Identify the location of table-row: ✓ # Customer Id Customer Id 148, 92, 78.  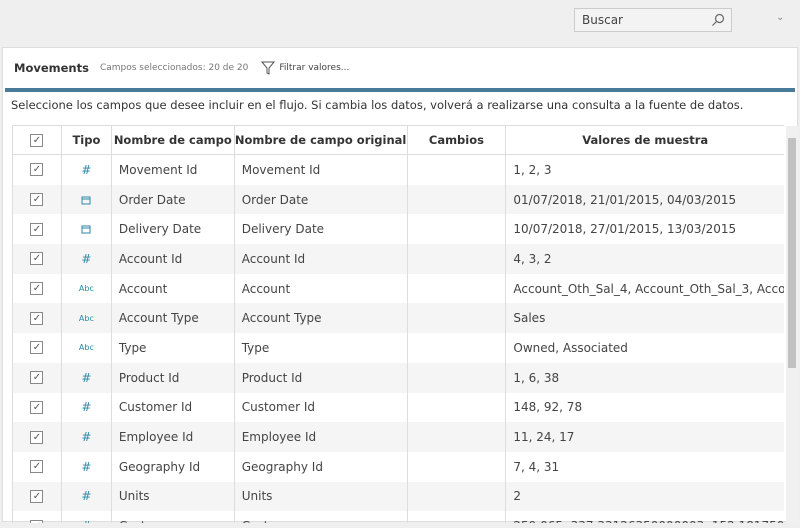
(398, 407).